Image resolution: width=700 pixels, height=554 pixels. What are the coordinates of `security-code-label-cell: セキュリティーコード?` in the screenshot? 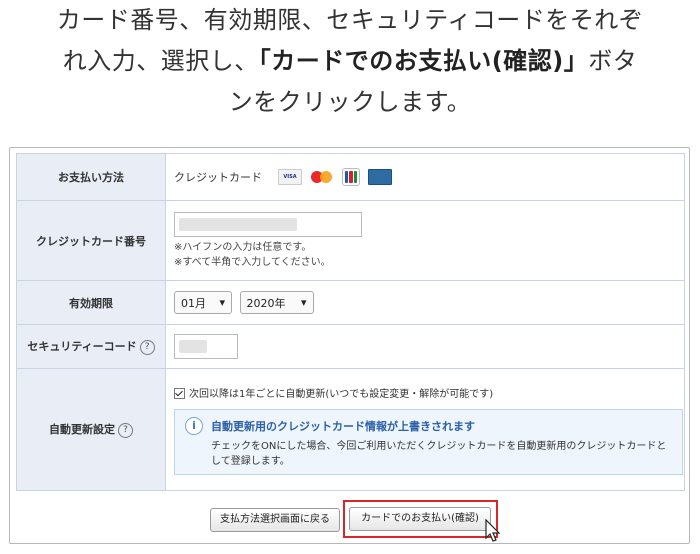 It's located at (91, 346).